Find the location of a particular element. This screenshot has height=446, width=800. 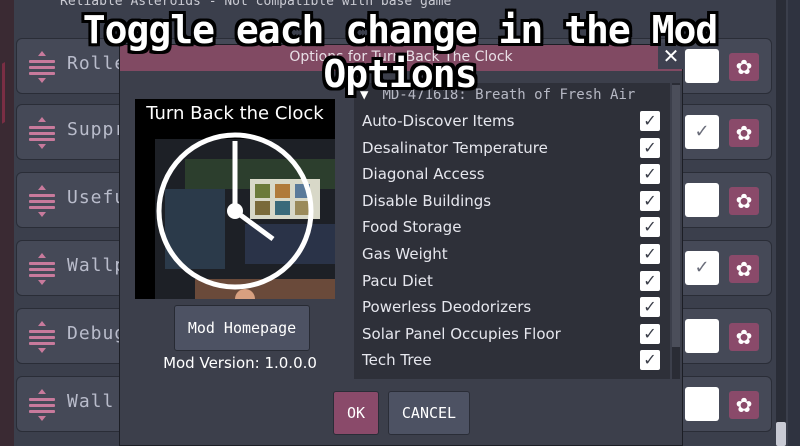

option-item: Tech Tree ✓ is located at coordinates (515, 361).